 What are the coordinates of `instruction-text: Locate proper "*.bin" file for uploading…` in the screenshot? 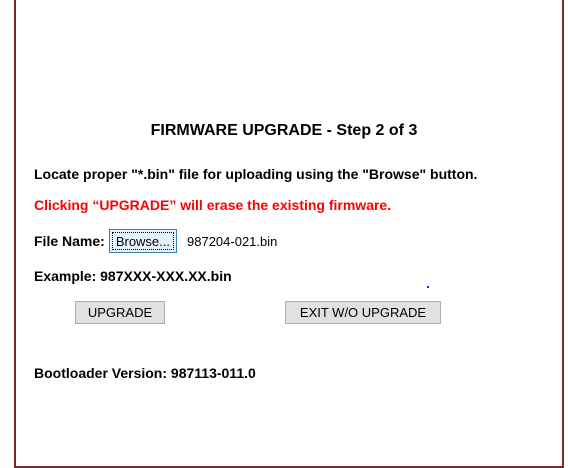 It's located at (256, 174).